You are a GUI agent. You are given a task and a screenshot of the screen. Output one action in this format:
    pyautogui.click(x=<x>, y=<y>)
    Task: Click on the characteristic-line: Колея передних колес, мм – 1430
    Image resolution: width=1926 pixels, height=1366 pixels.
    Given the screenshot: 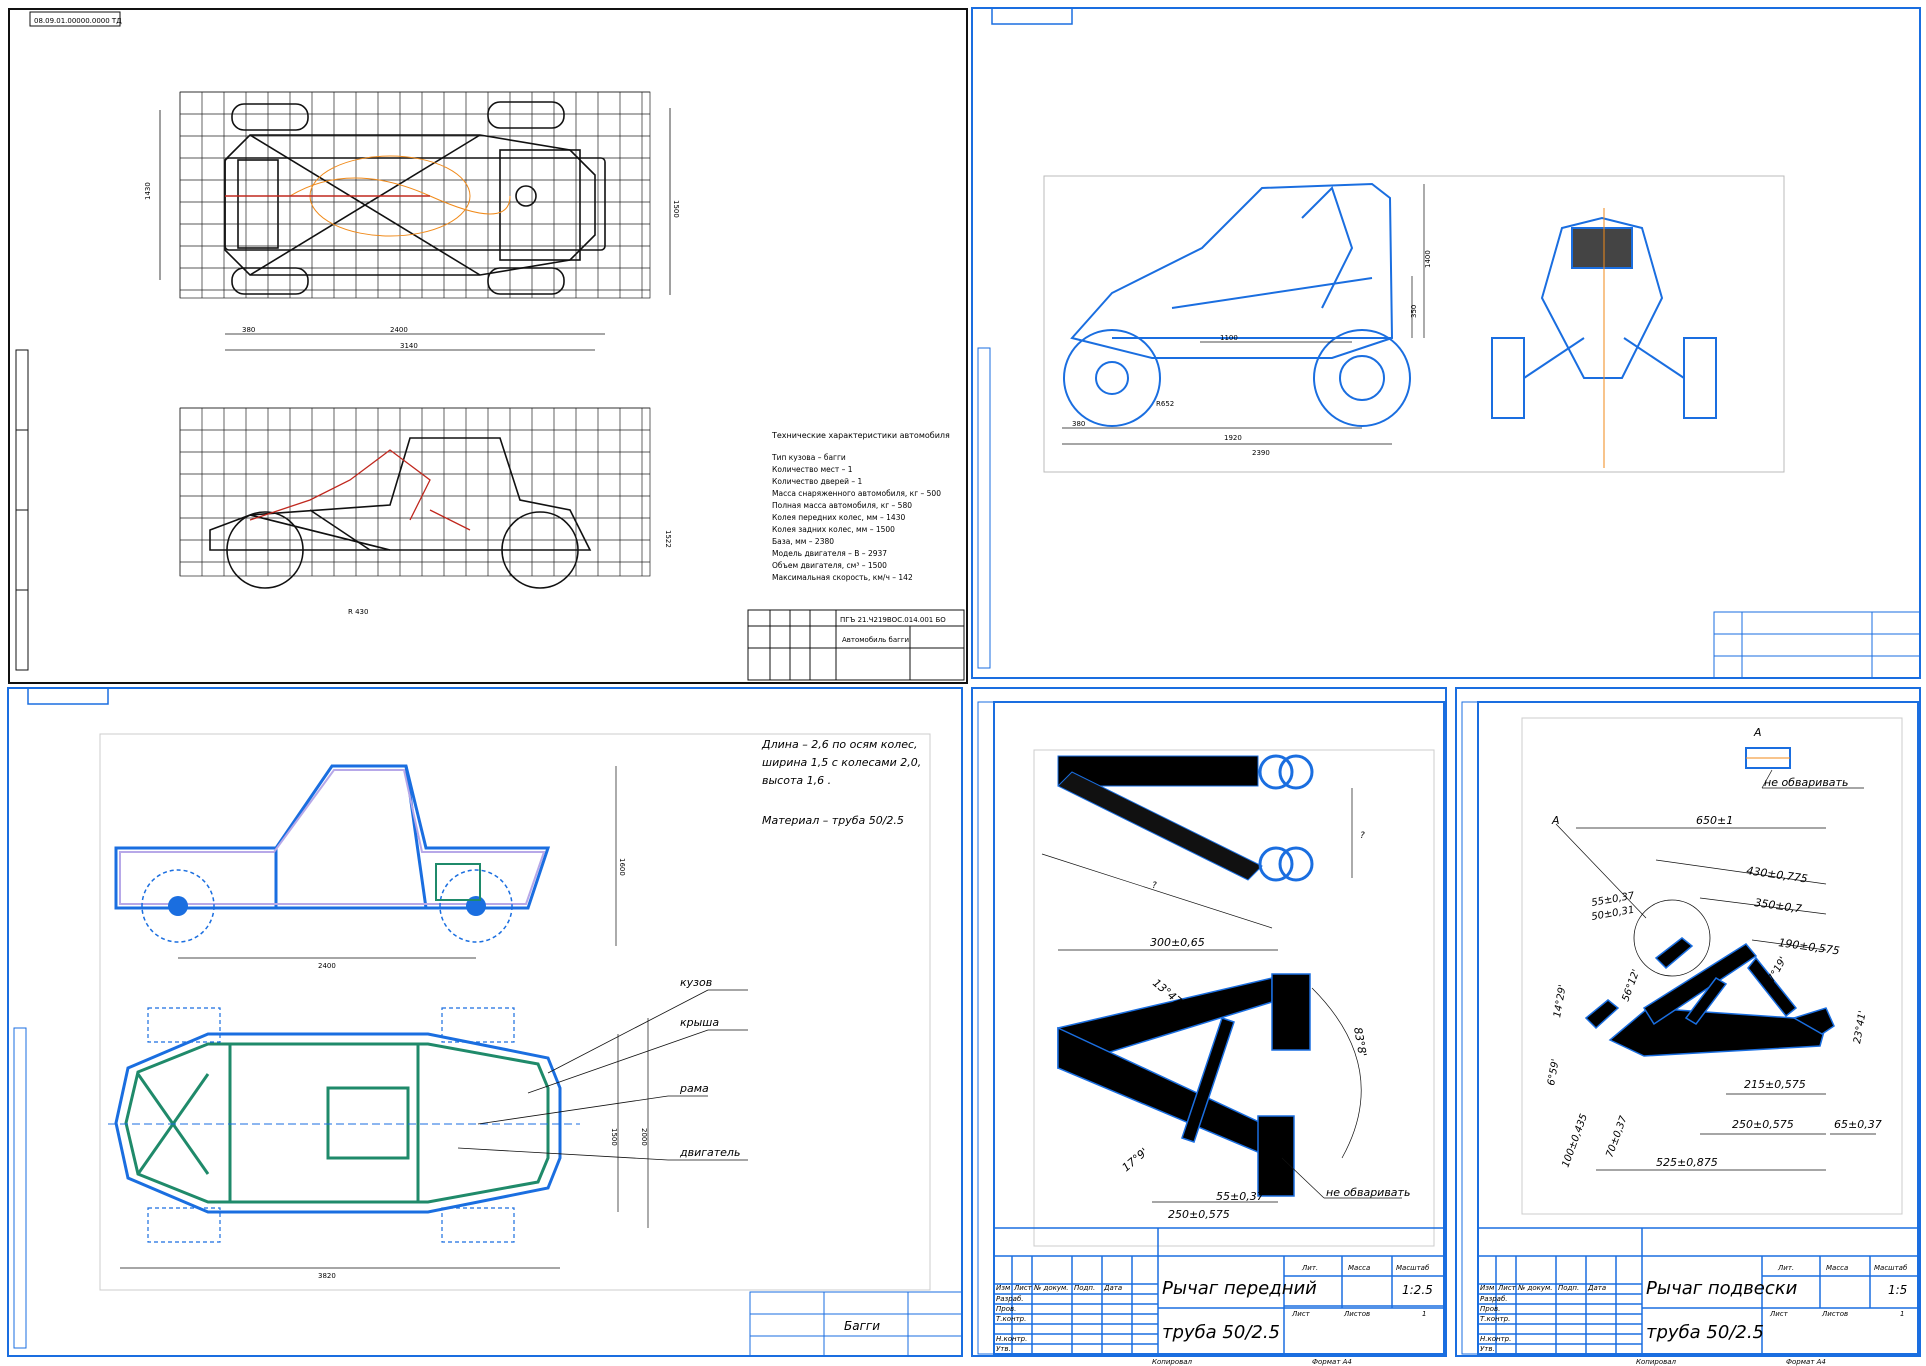 What is the action you would take?
    pyautogui.click(x=838, y=517)
    